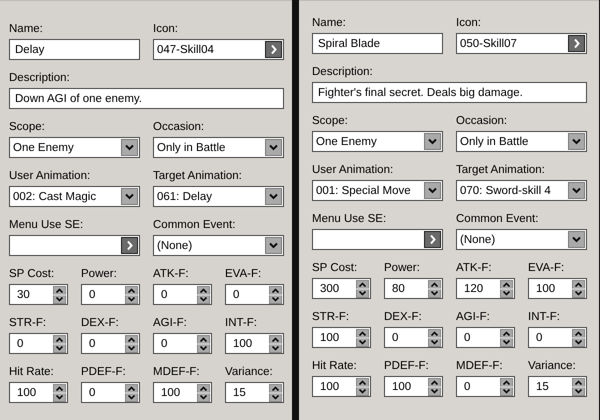  What do you see at coordinates (521, 43) in the screenshot?
I see `picker-field: 050-Skill07` at bounding box center [521, 43].